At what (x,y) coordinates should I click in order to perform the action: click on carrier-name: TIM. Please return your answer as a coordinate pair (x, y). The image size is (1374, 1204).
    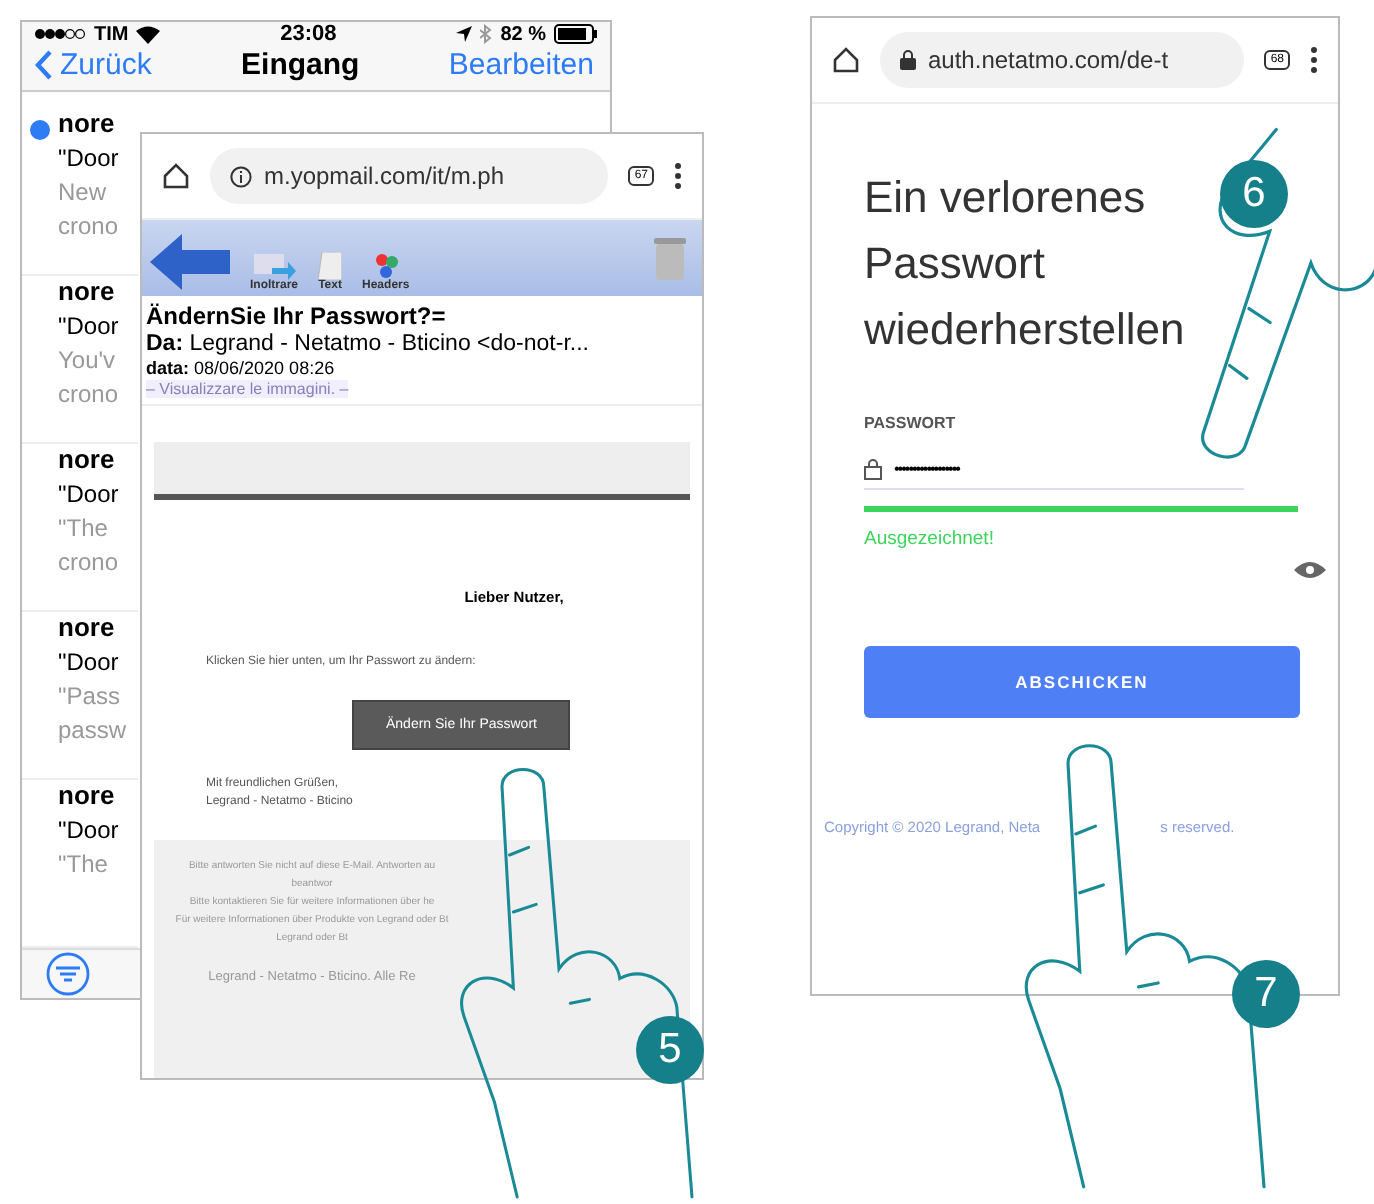
    Looking at the image, I should click on (111, 34).